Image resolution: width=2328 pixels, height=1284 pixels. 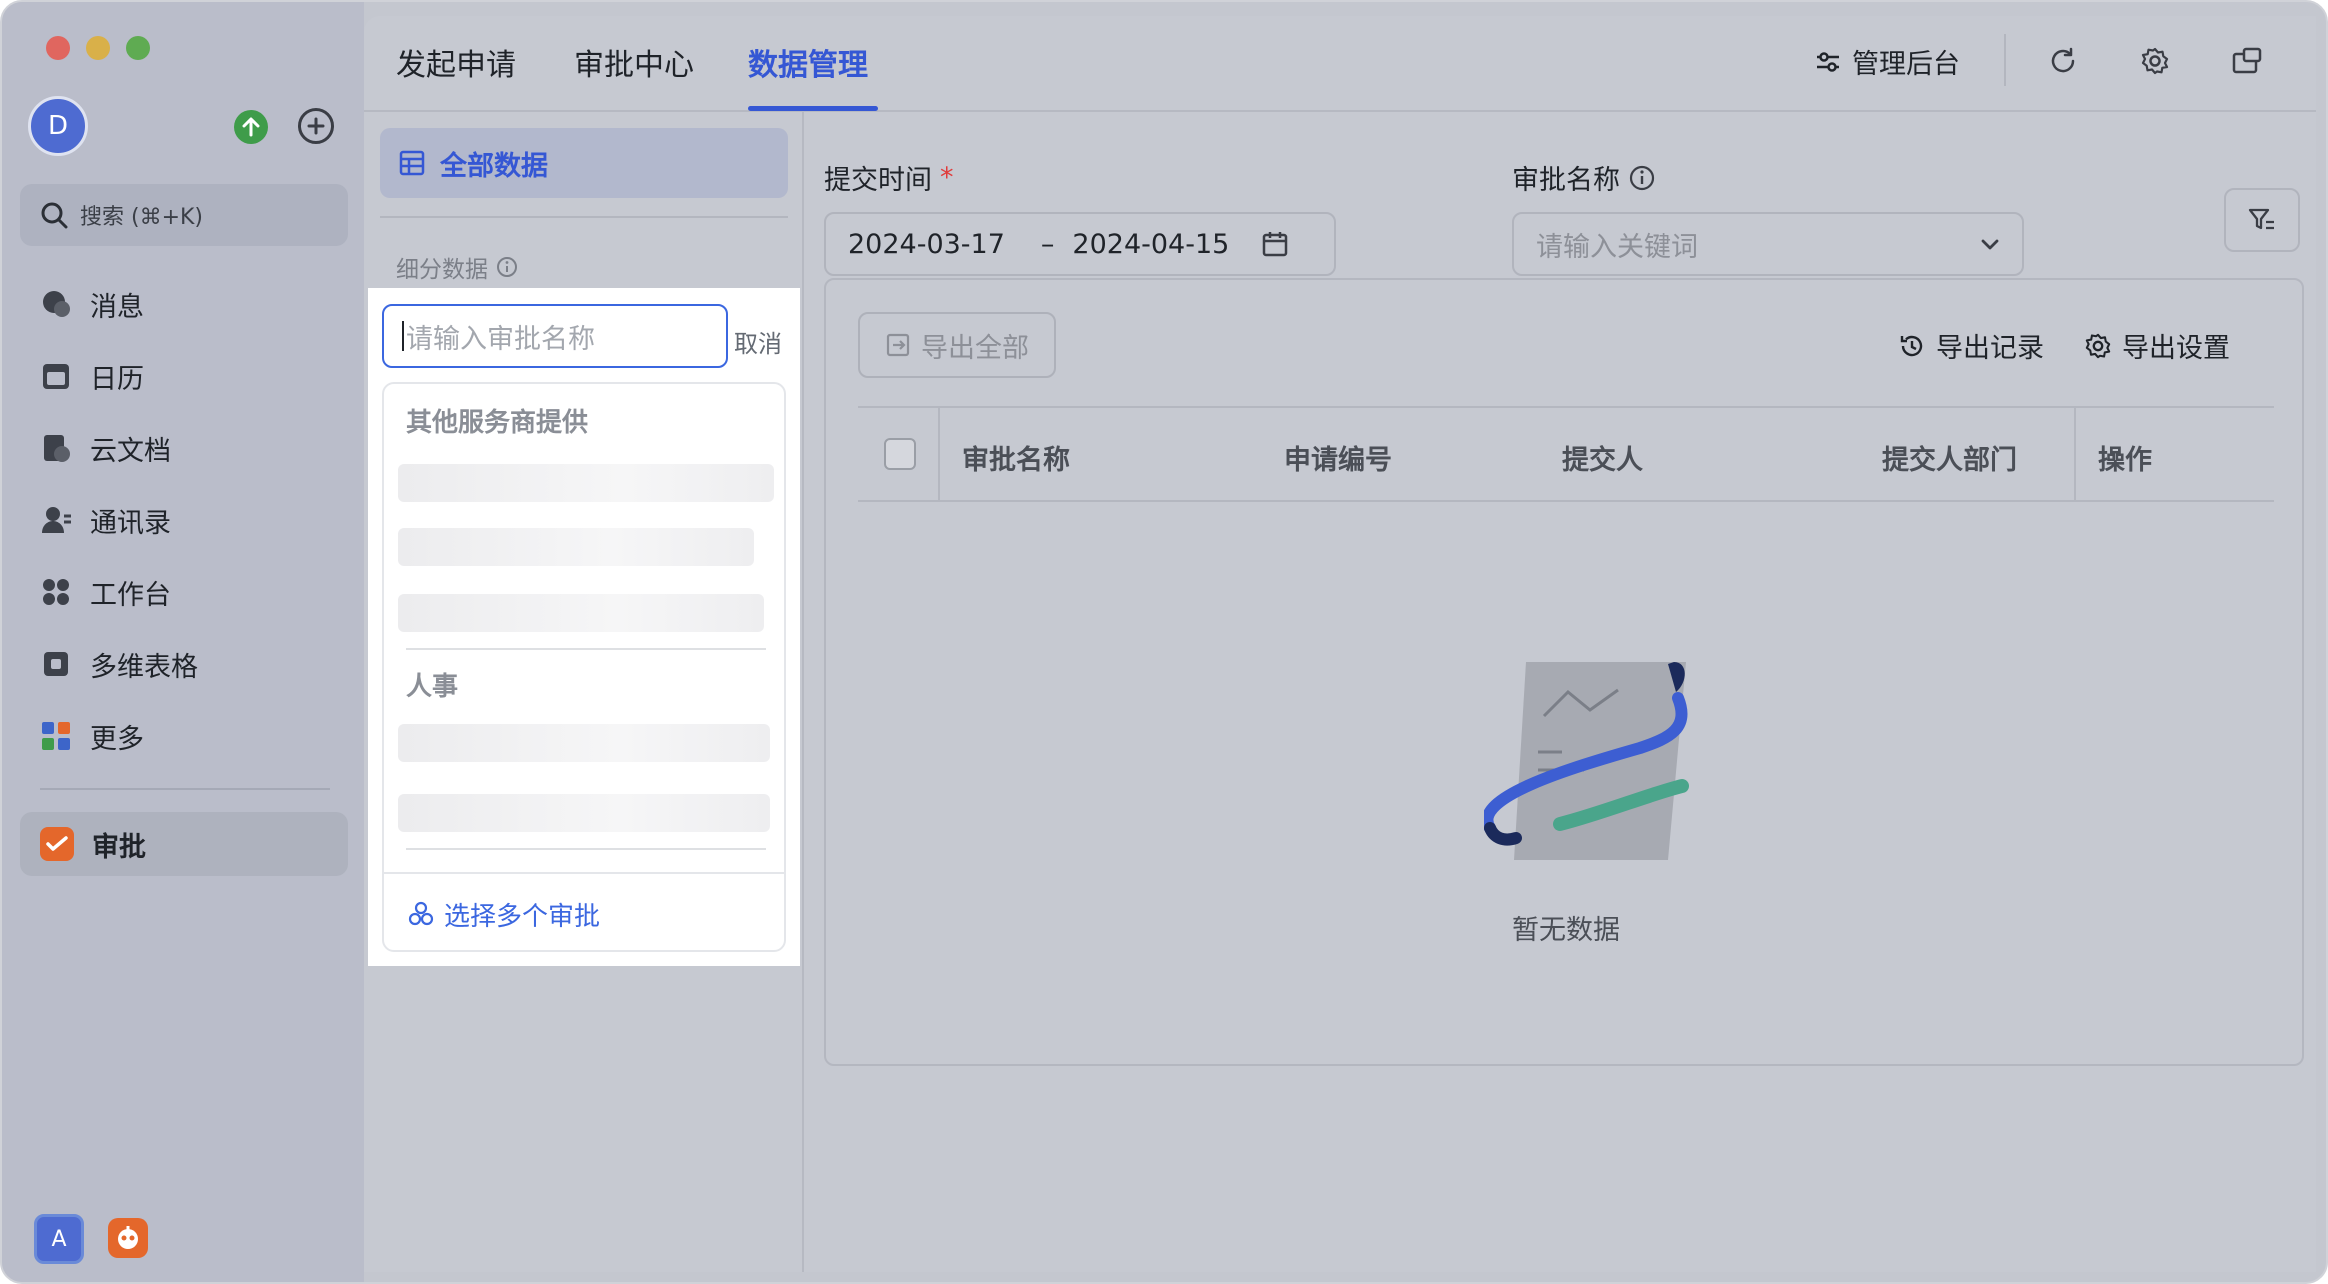 What do you see at coordinates (522, 916) in the screenshot?
I see `select-multiple-label: 选择多个审批` at bounding box center [522, 916].